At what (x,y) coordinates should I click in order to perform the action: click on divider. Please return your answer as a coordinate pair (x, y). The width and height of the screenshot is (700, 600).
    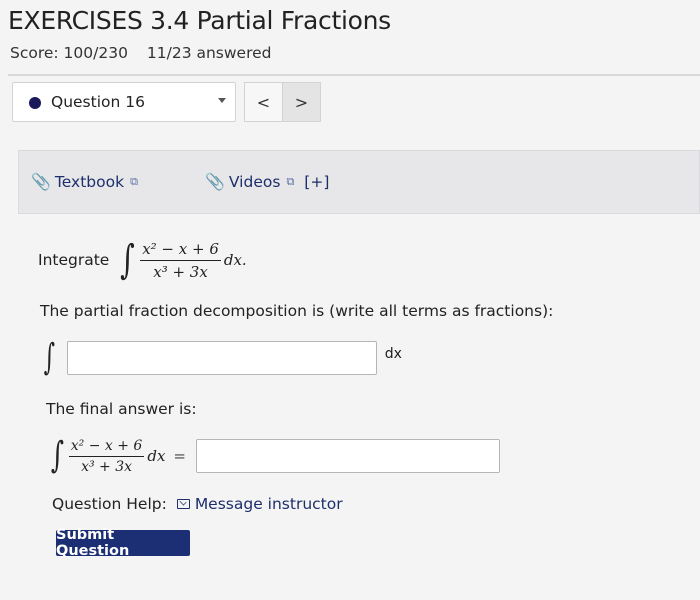
    Looking at the image, I should click on (354, 75).